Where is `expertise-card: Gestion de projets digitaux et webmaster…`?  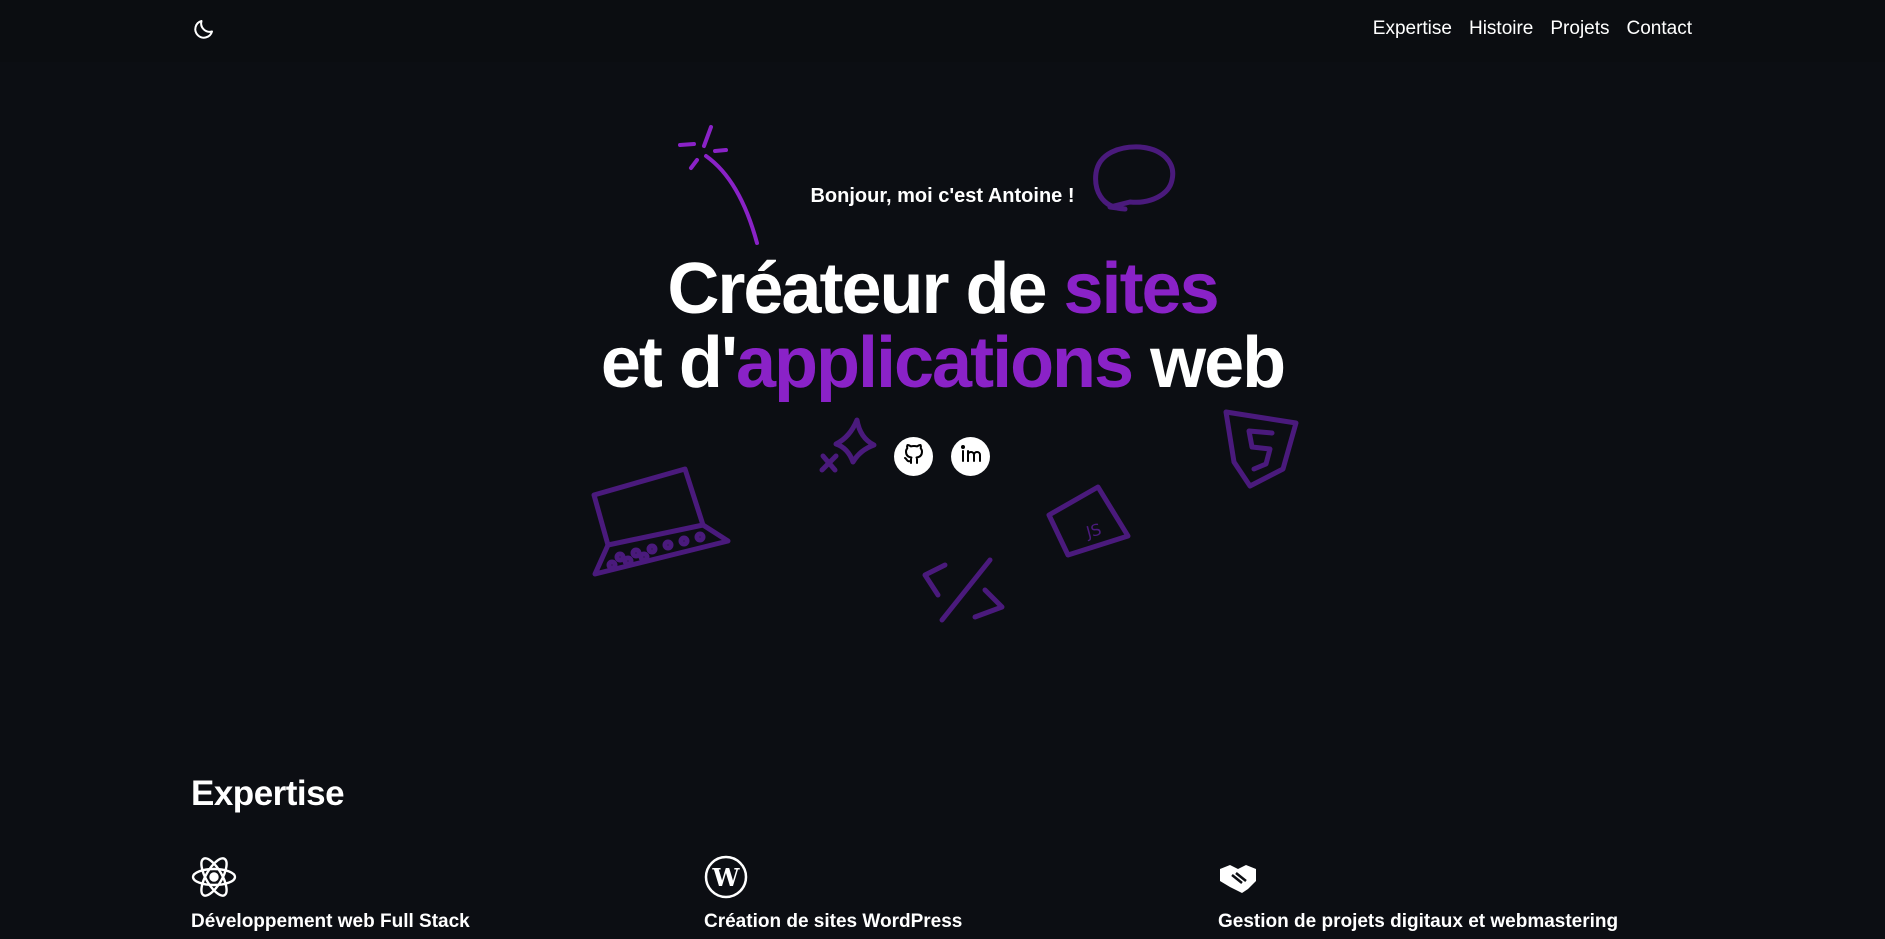 expertise-card: Gestion de projets digitaux et webmaster… is located at coordinates (1458, 893).